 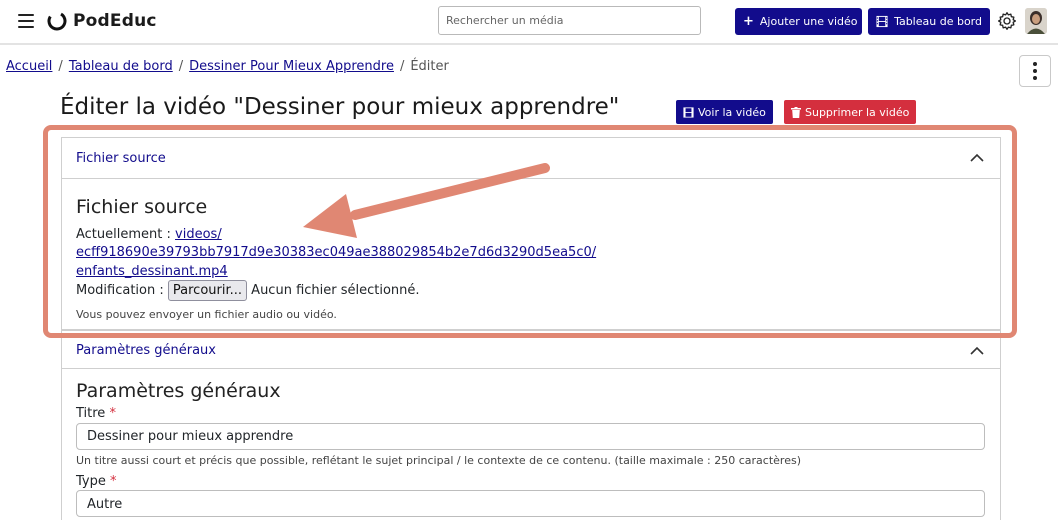 I want to click on add-video-button: + Ajouter une vidéo, so click(x=798, y=21).